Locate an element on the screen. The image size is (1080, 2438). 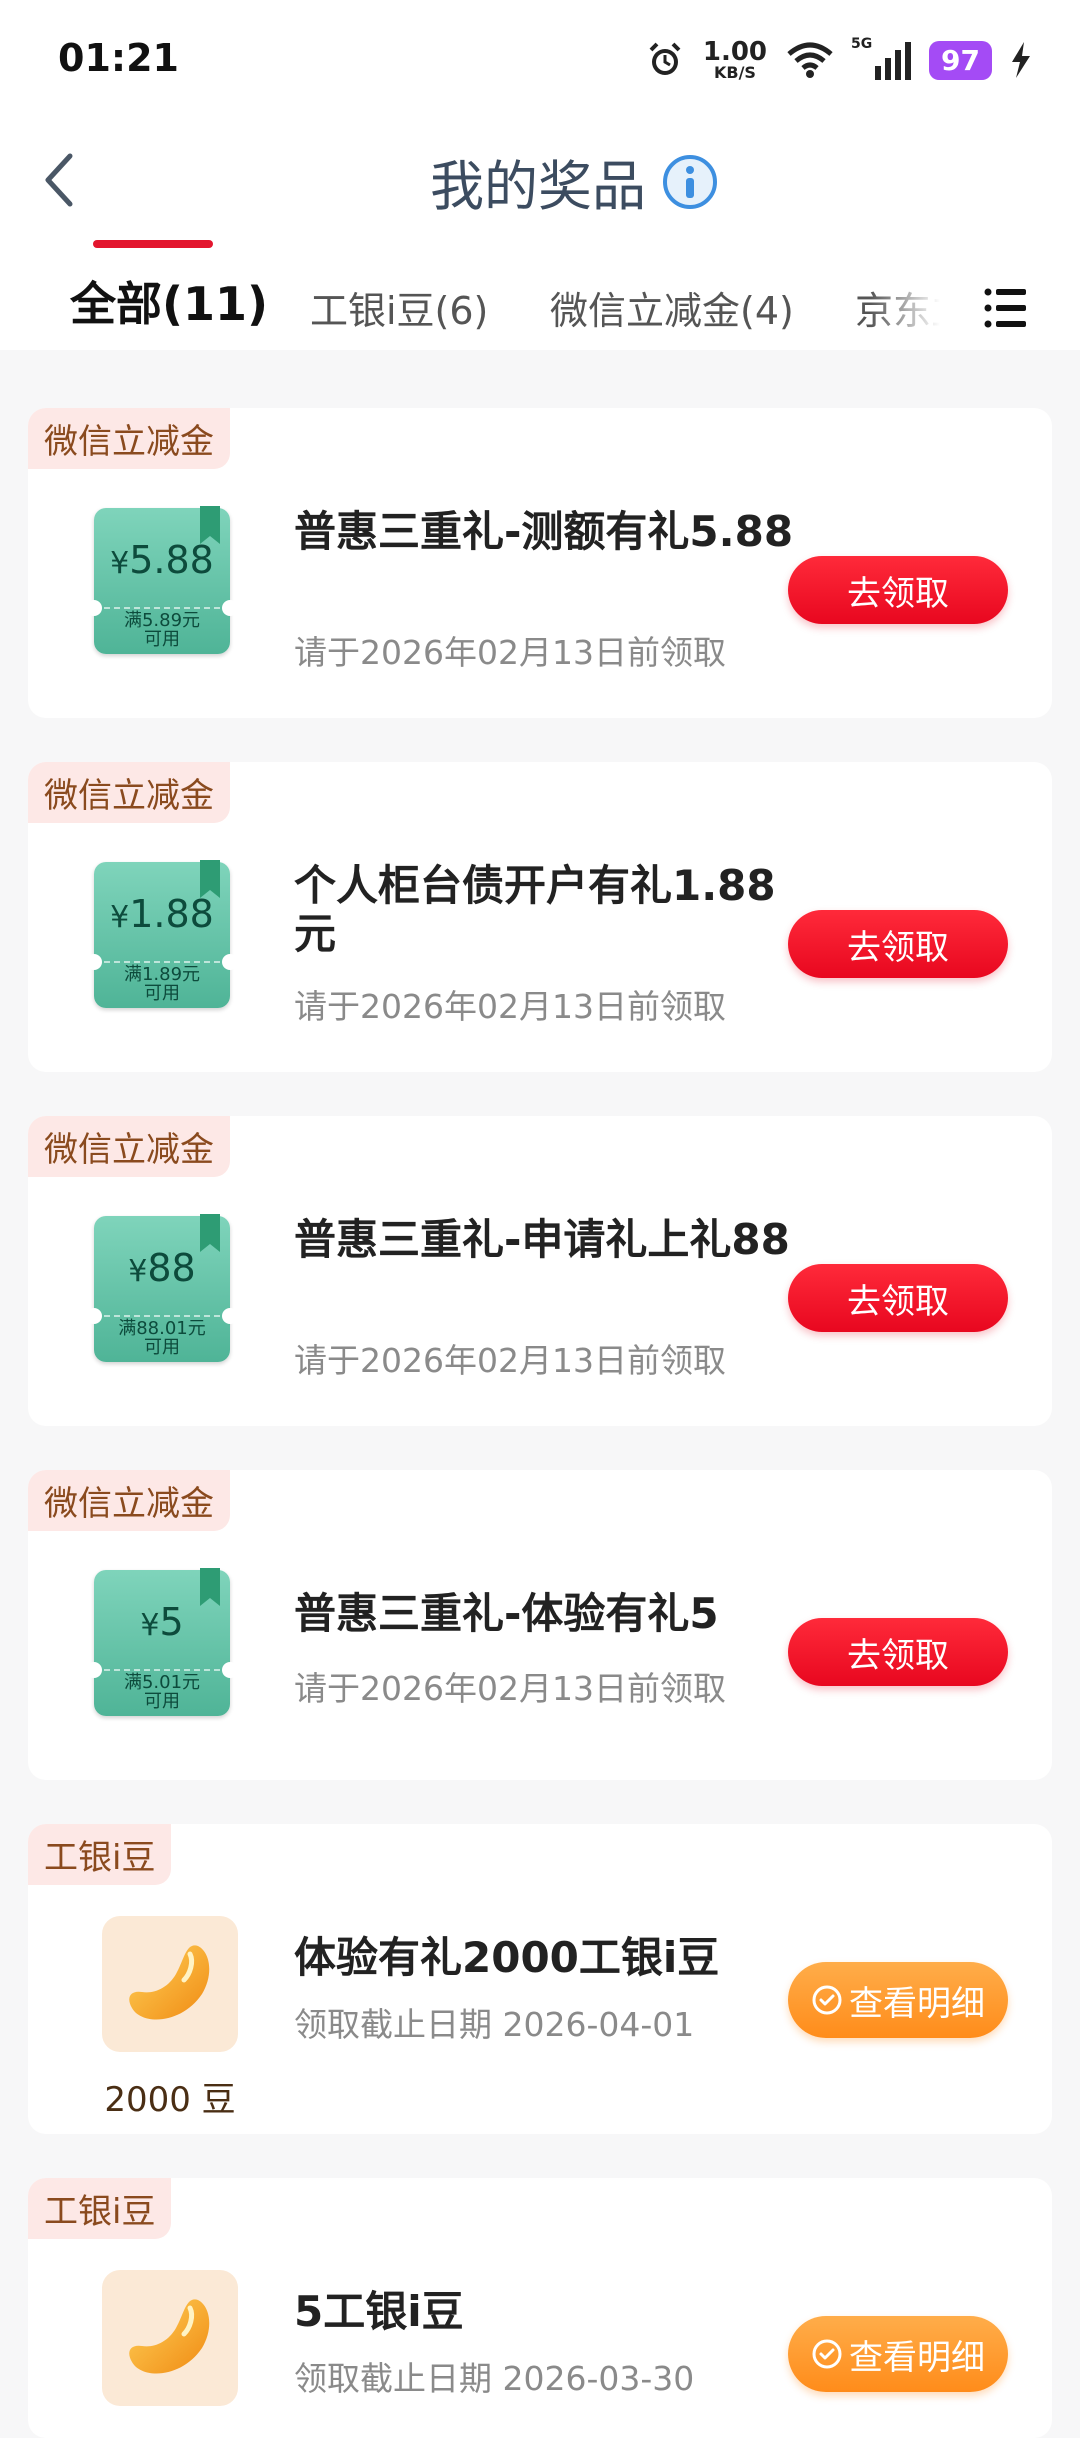
bean-amount: 2000 豆 is located at coordinates (170, 2100).